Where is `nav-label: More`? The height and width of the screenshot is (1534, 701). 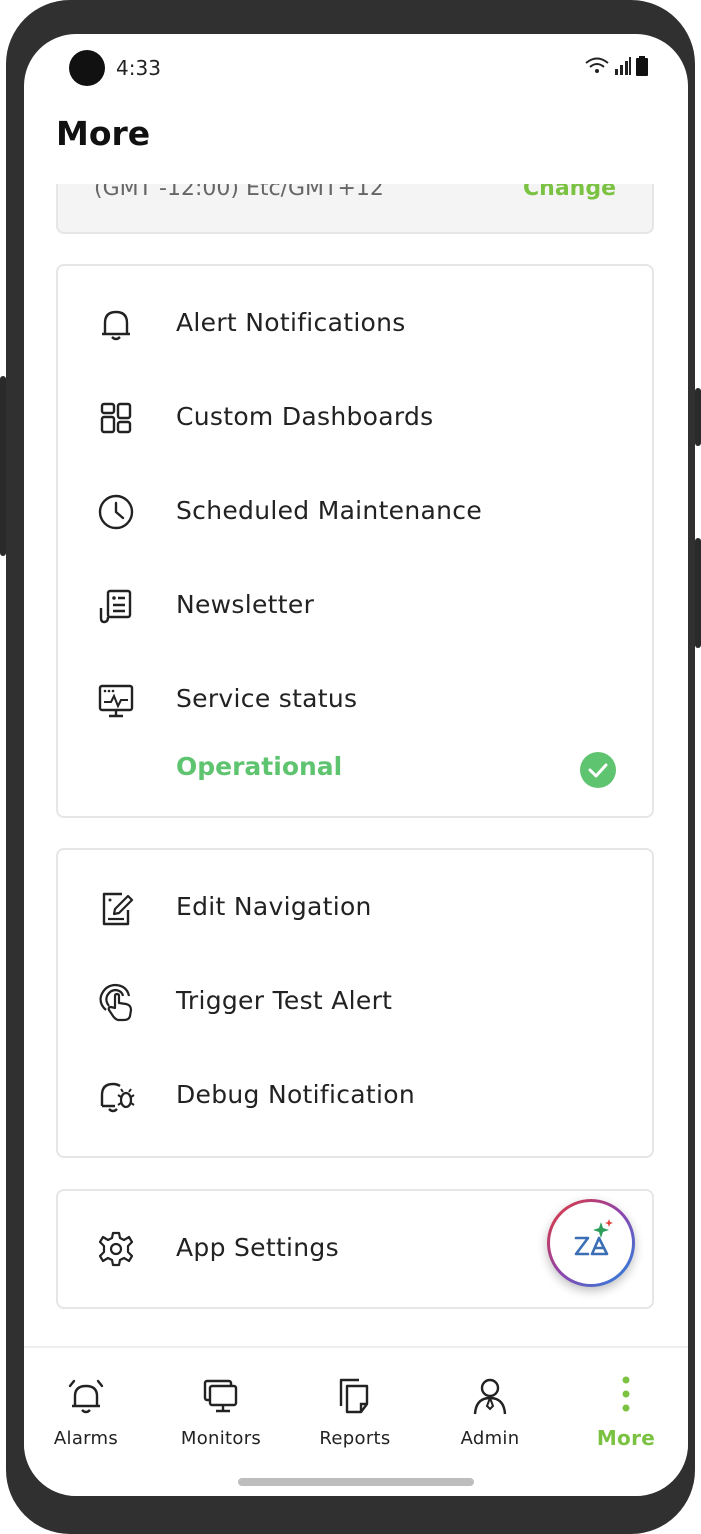 nav-label: More is located at coordinates (626, 1438).